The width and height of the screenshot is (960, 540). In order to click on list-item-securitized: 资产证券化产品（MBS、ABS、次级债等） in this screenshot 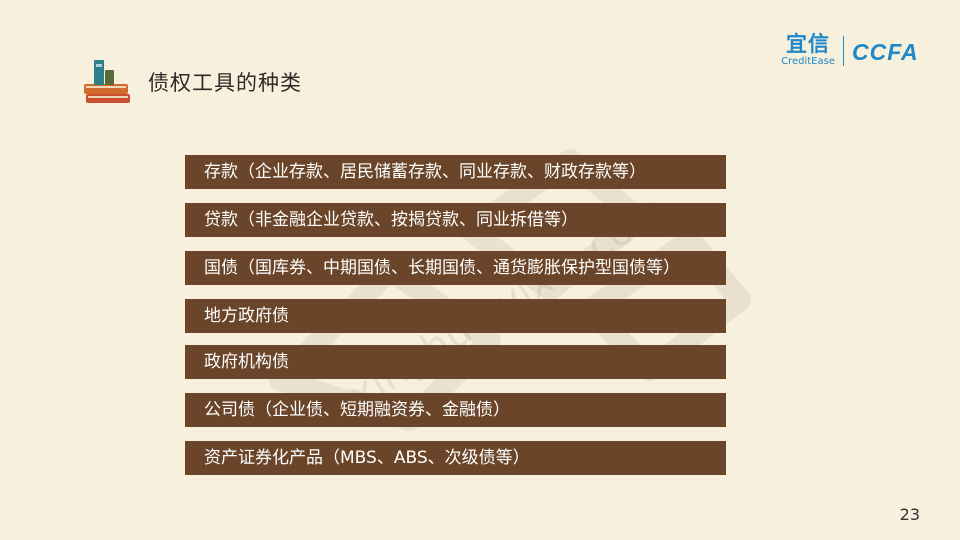, I will do `click(455, 458)`.